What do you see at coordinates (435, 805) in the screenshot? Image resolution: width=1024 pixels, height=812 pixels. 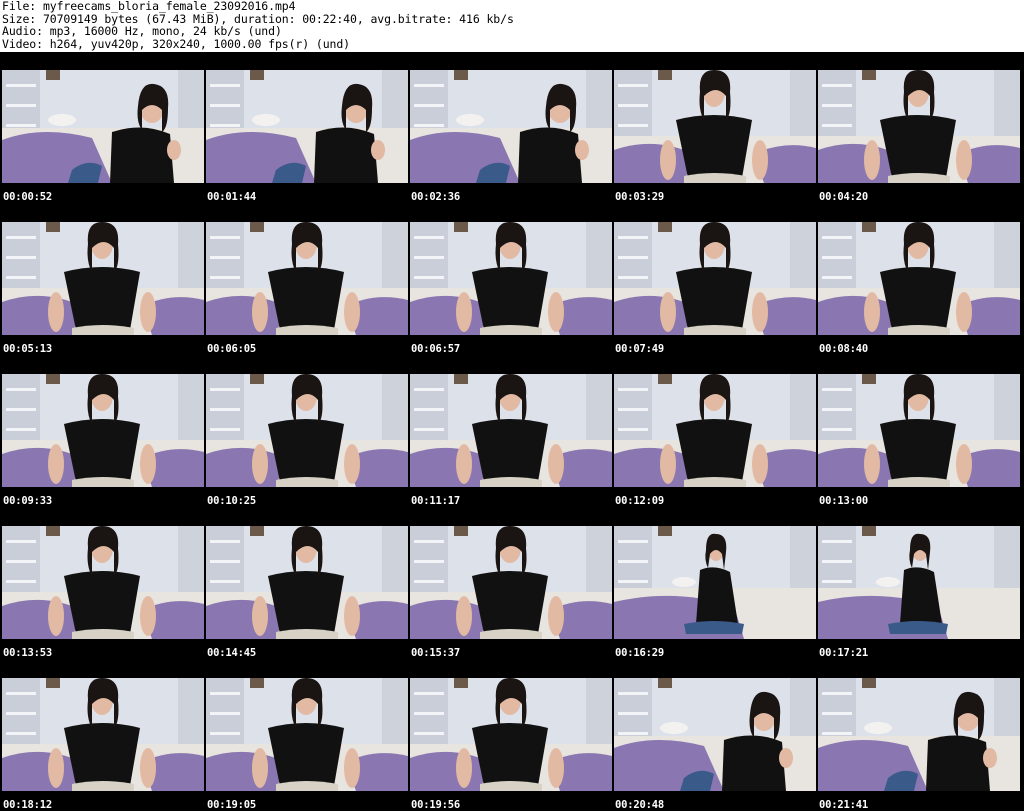 I see `thumbnail-timestamp: 00:19:56` at bounding box center [435, 805].